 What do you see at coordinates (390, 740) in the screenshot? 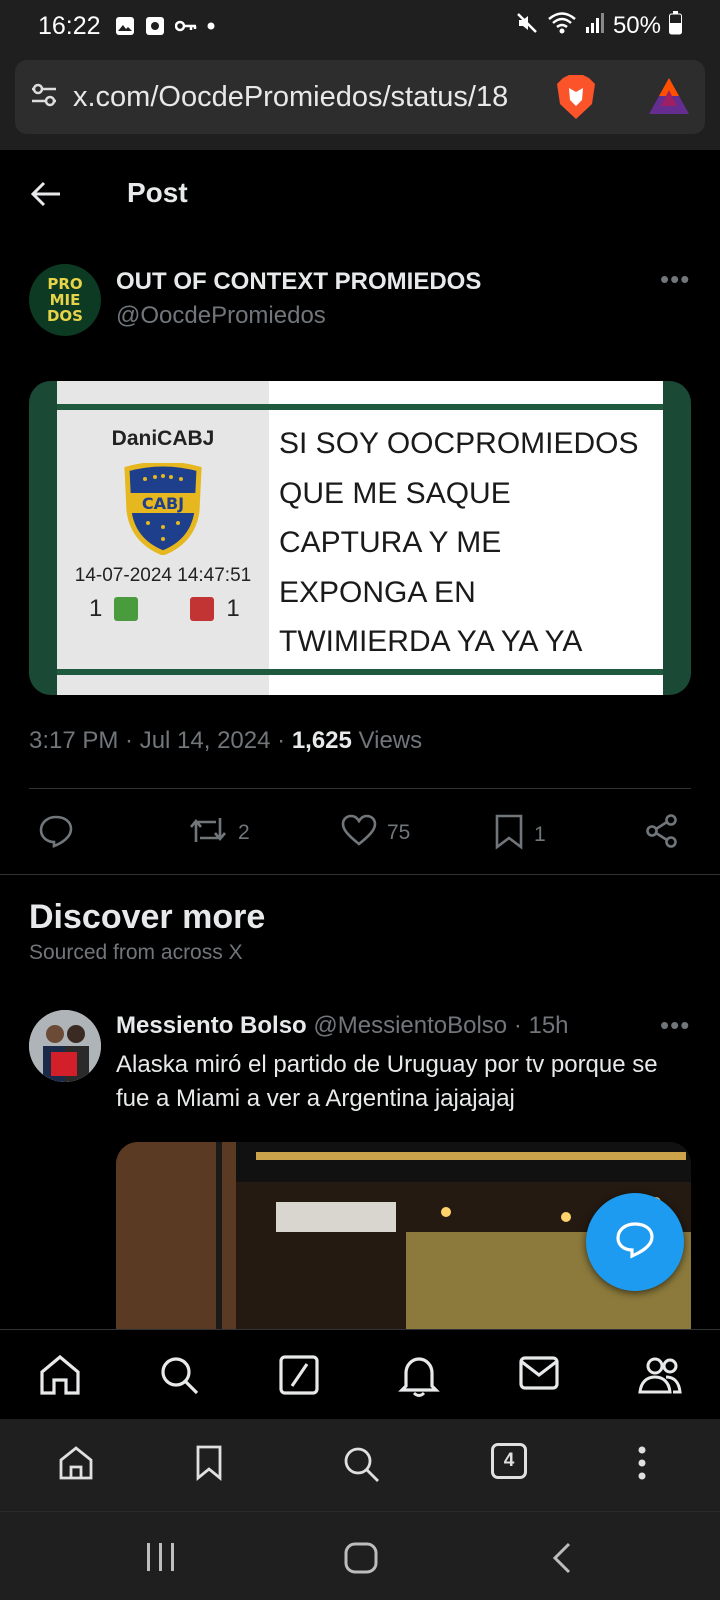
I see `views-label: Views` at bounding box center [390, 740].